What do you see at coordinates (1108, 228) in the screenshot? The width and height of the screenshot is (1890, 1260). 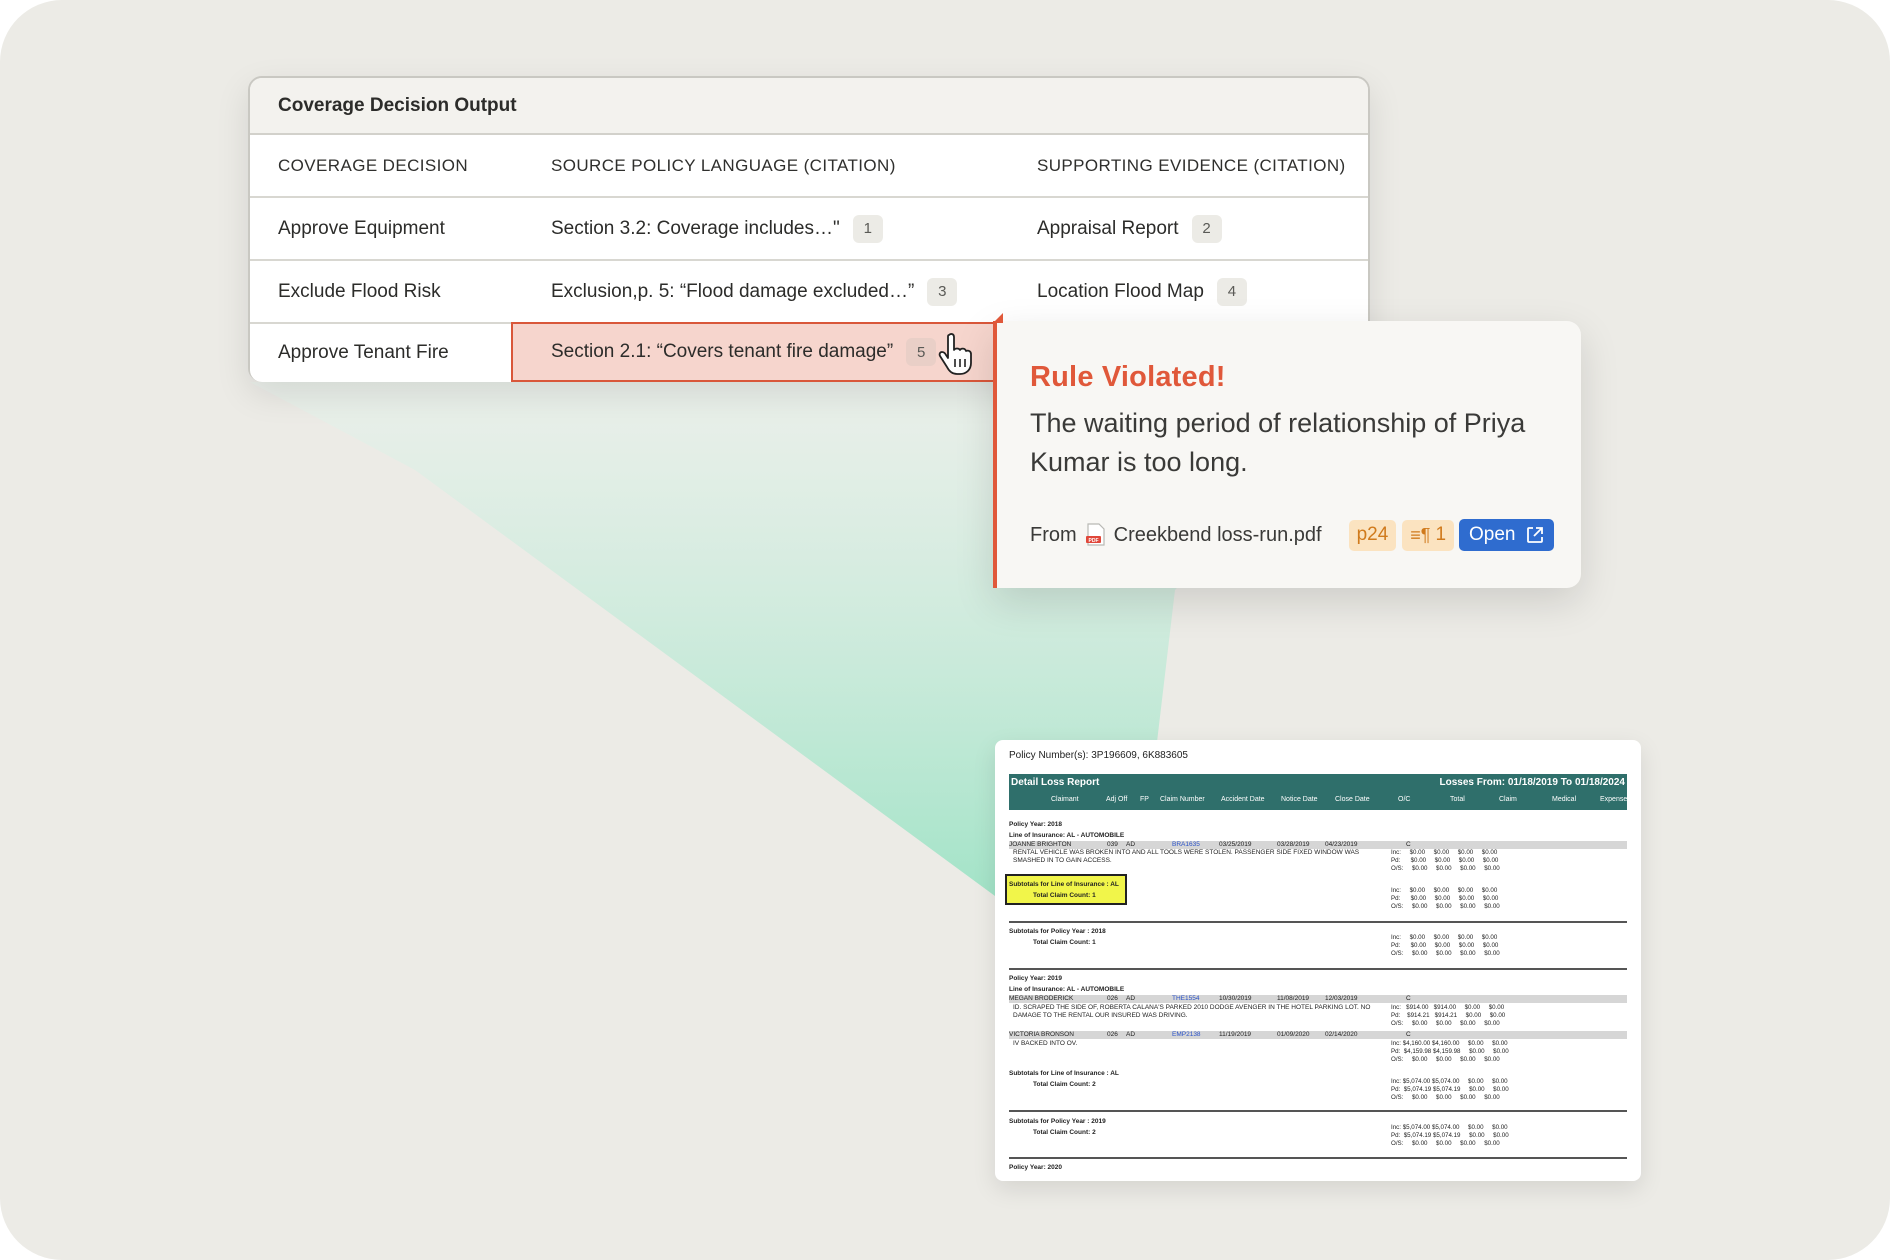 I see `evidence-text: Appraisal Report` at bounding box center [1108, 228].